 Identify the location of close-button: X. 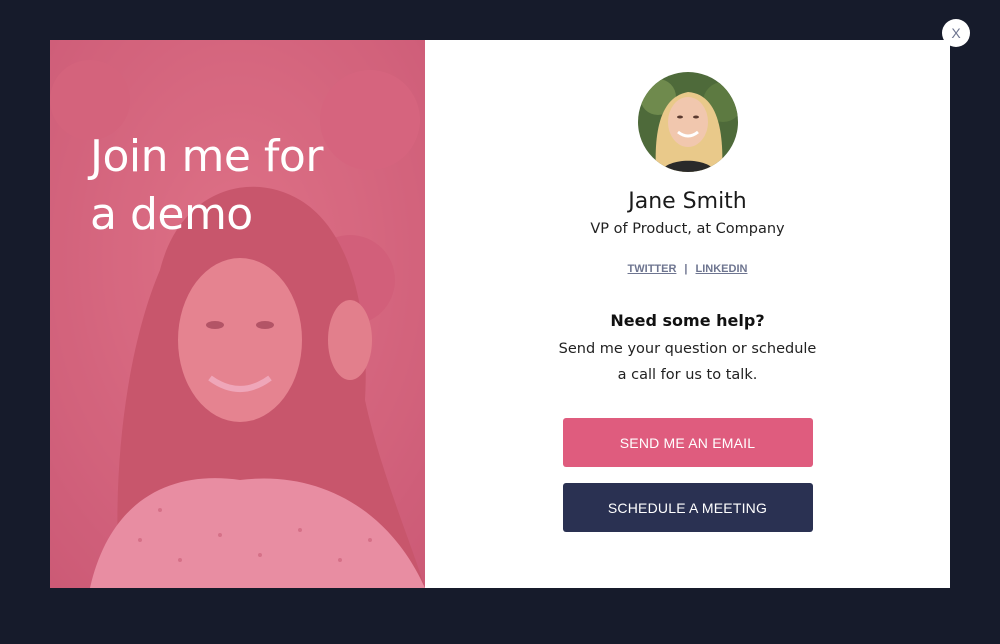
(956, 33).